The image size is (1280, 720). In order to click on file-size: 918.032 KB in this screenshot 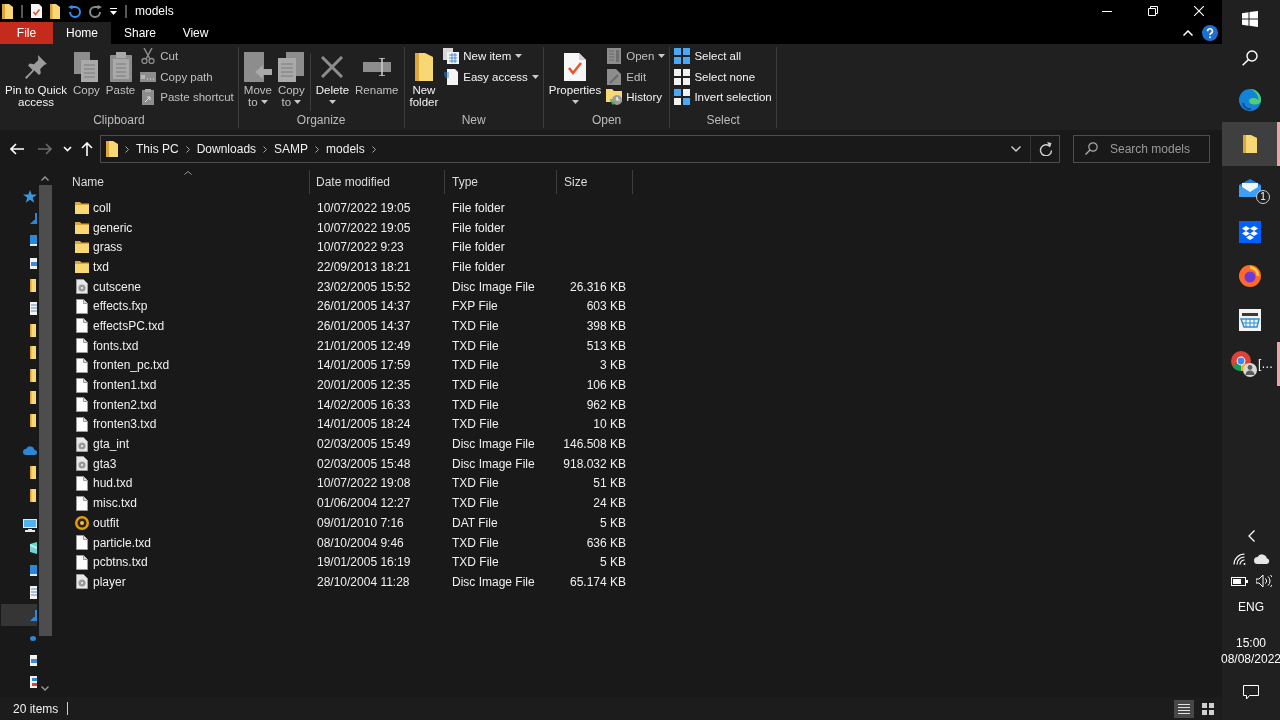, I will do `click(594, 463)`.